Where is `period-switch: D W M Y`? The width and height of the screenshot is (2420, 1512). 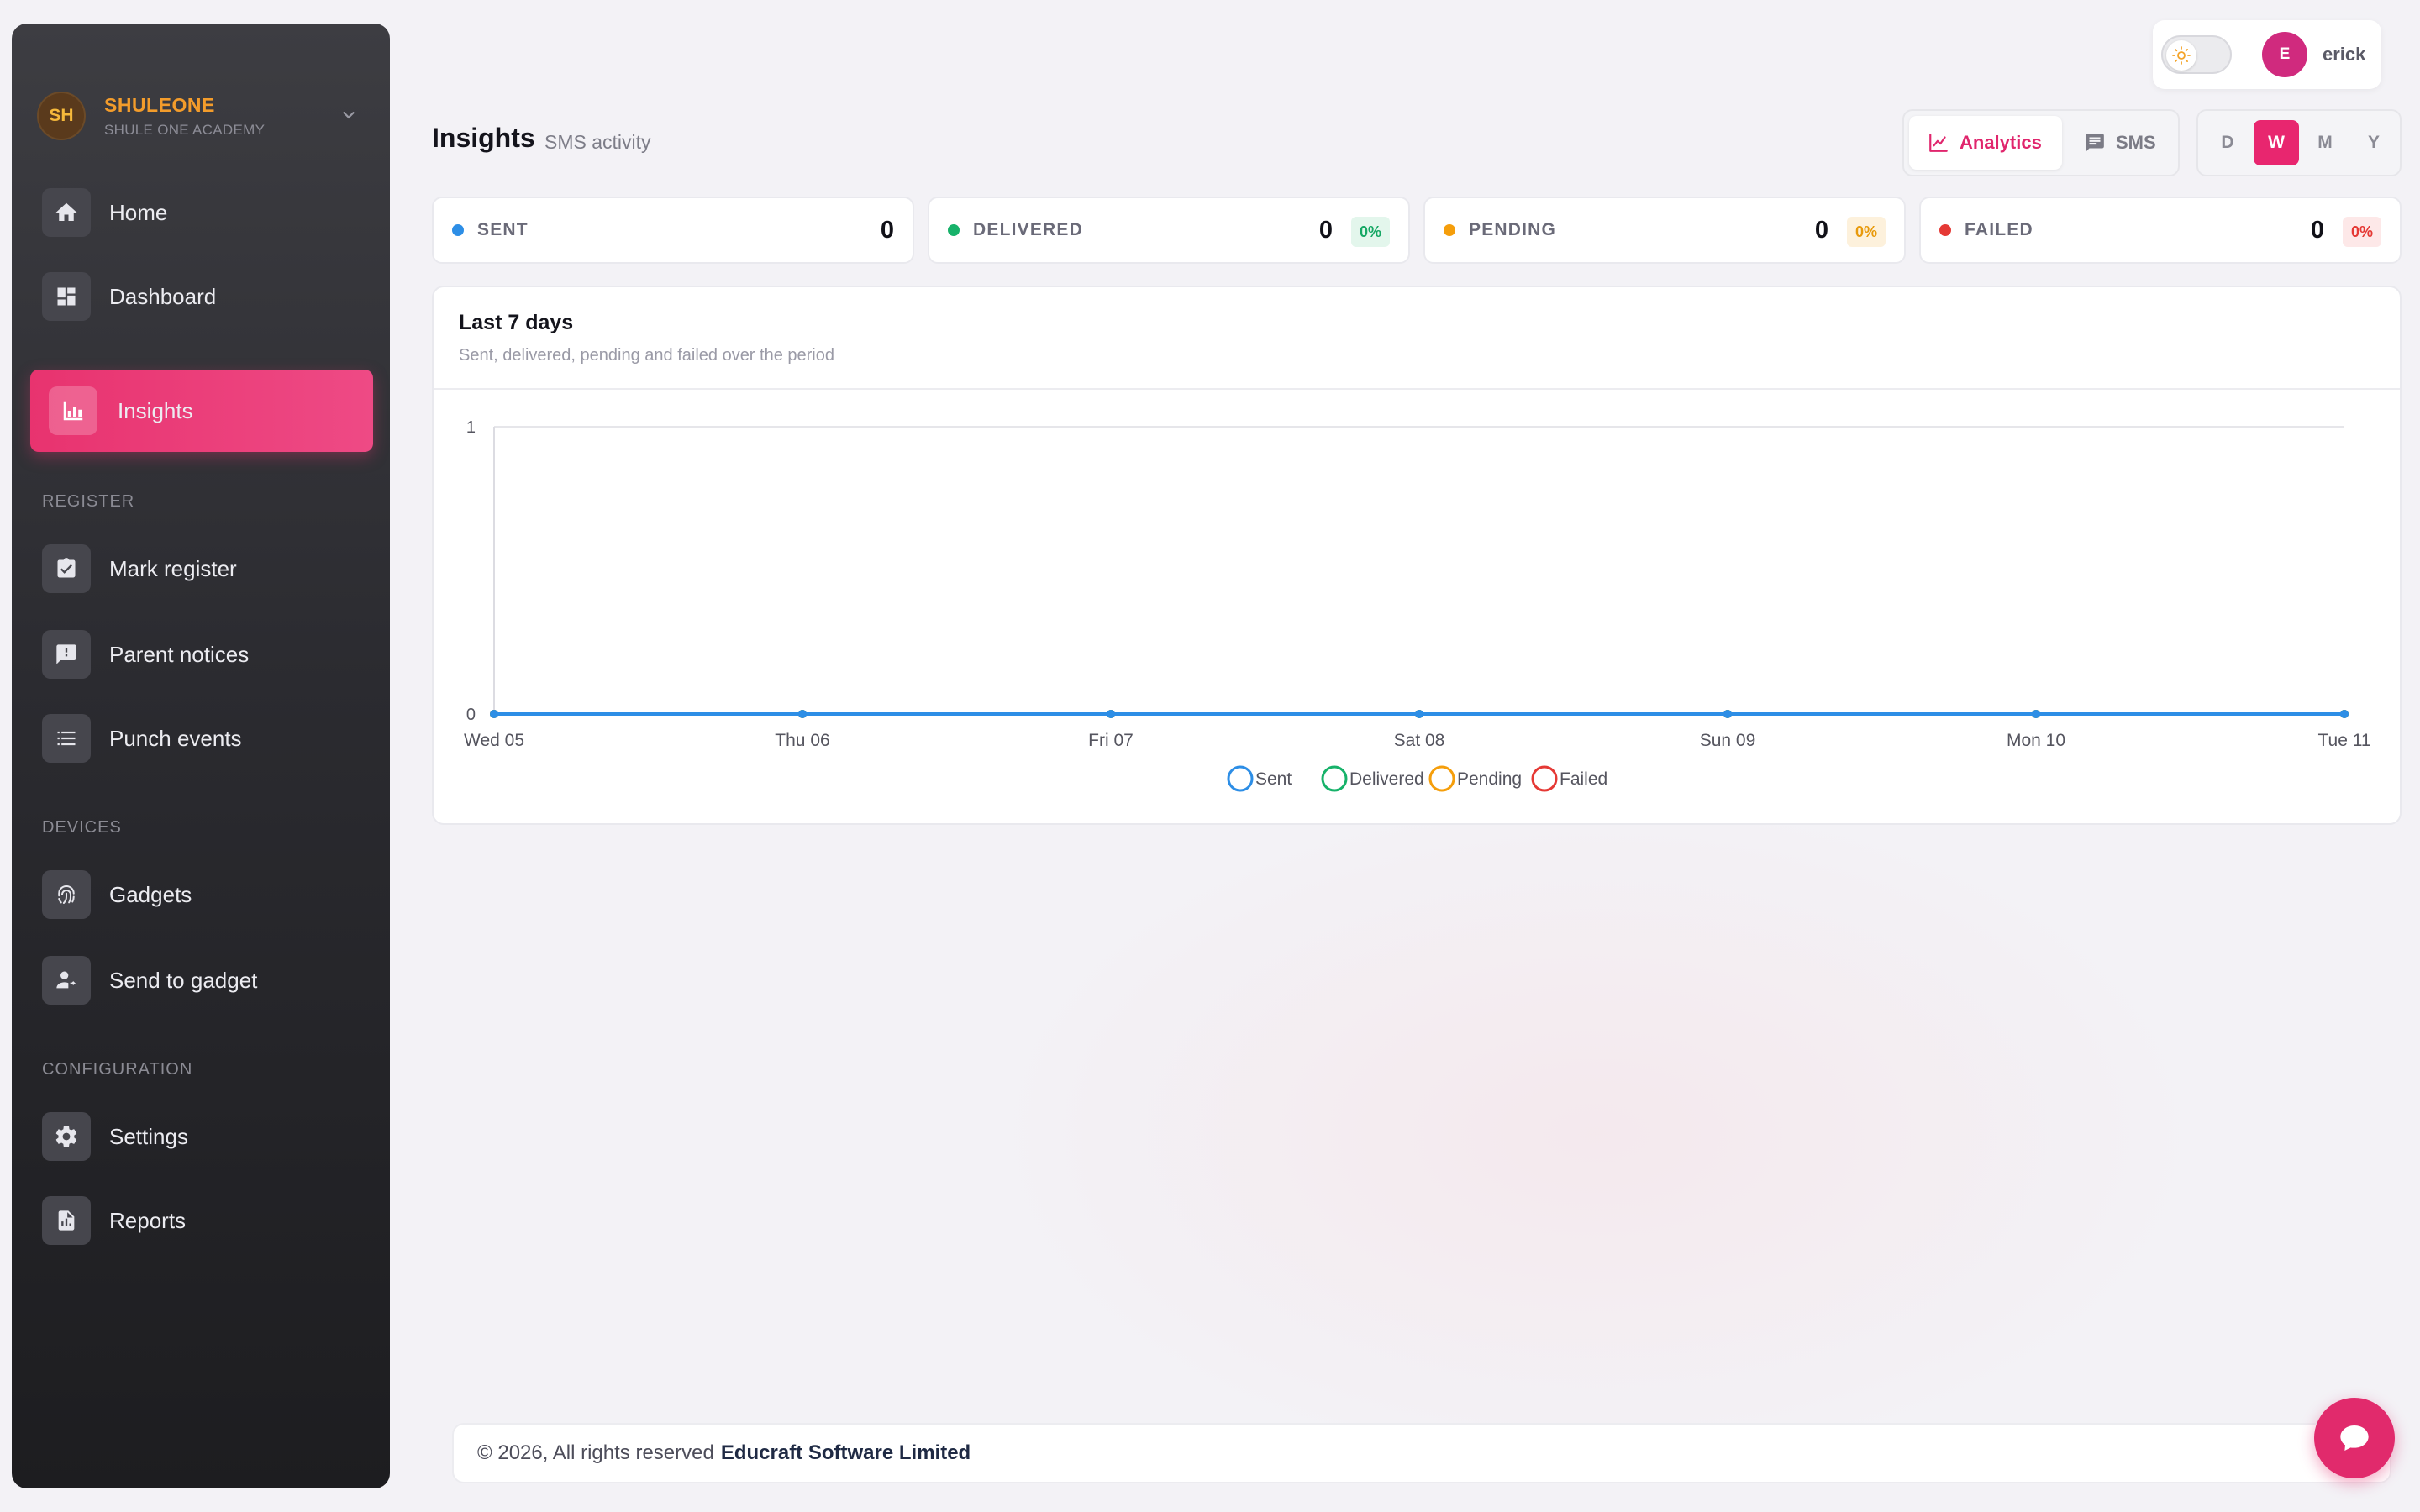
period-switch: D W M Y is located at coordinates (2299, 142).